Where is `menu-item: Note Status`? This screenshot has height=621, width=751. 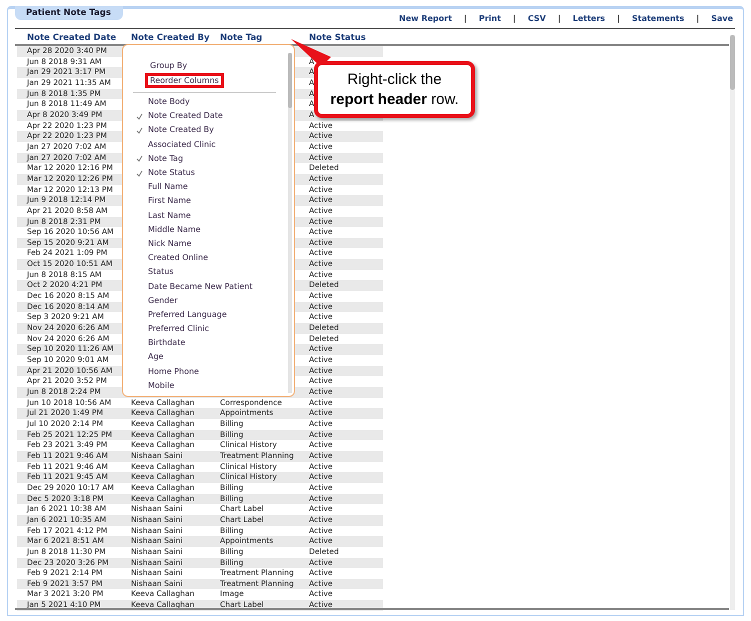 menu-item: Note Status is located at coordinates (171, 173).